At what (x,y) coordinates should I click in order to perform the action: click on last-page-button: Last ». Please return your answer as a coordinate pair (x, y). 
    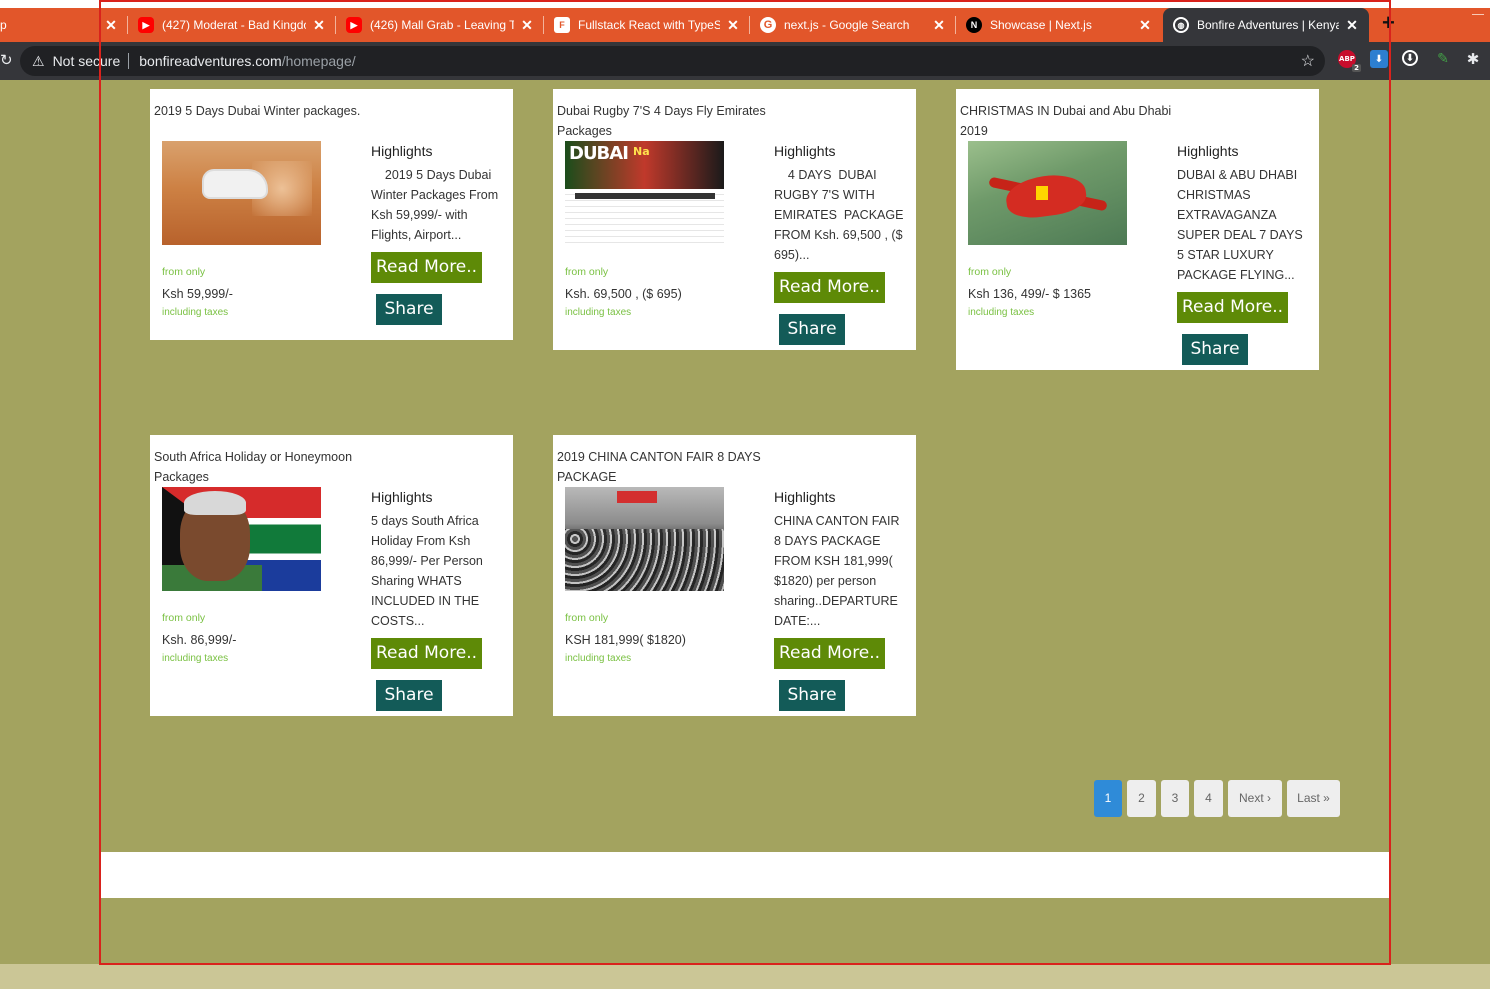
    Looking at the image, I should click on (1313, 798).